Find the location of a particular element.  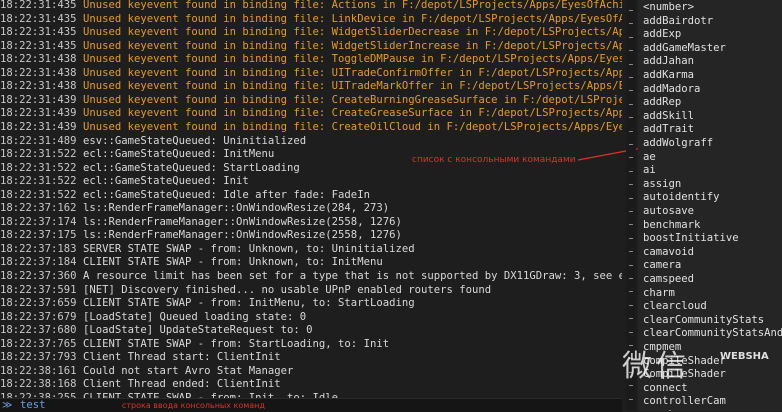

command-list-item: camspeed is located at coordinates (668, 280).